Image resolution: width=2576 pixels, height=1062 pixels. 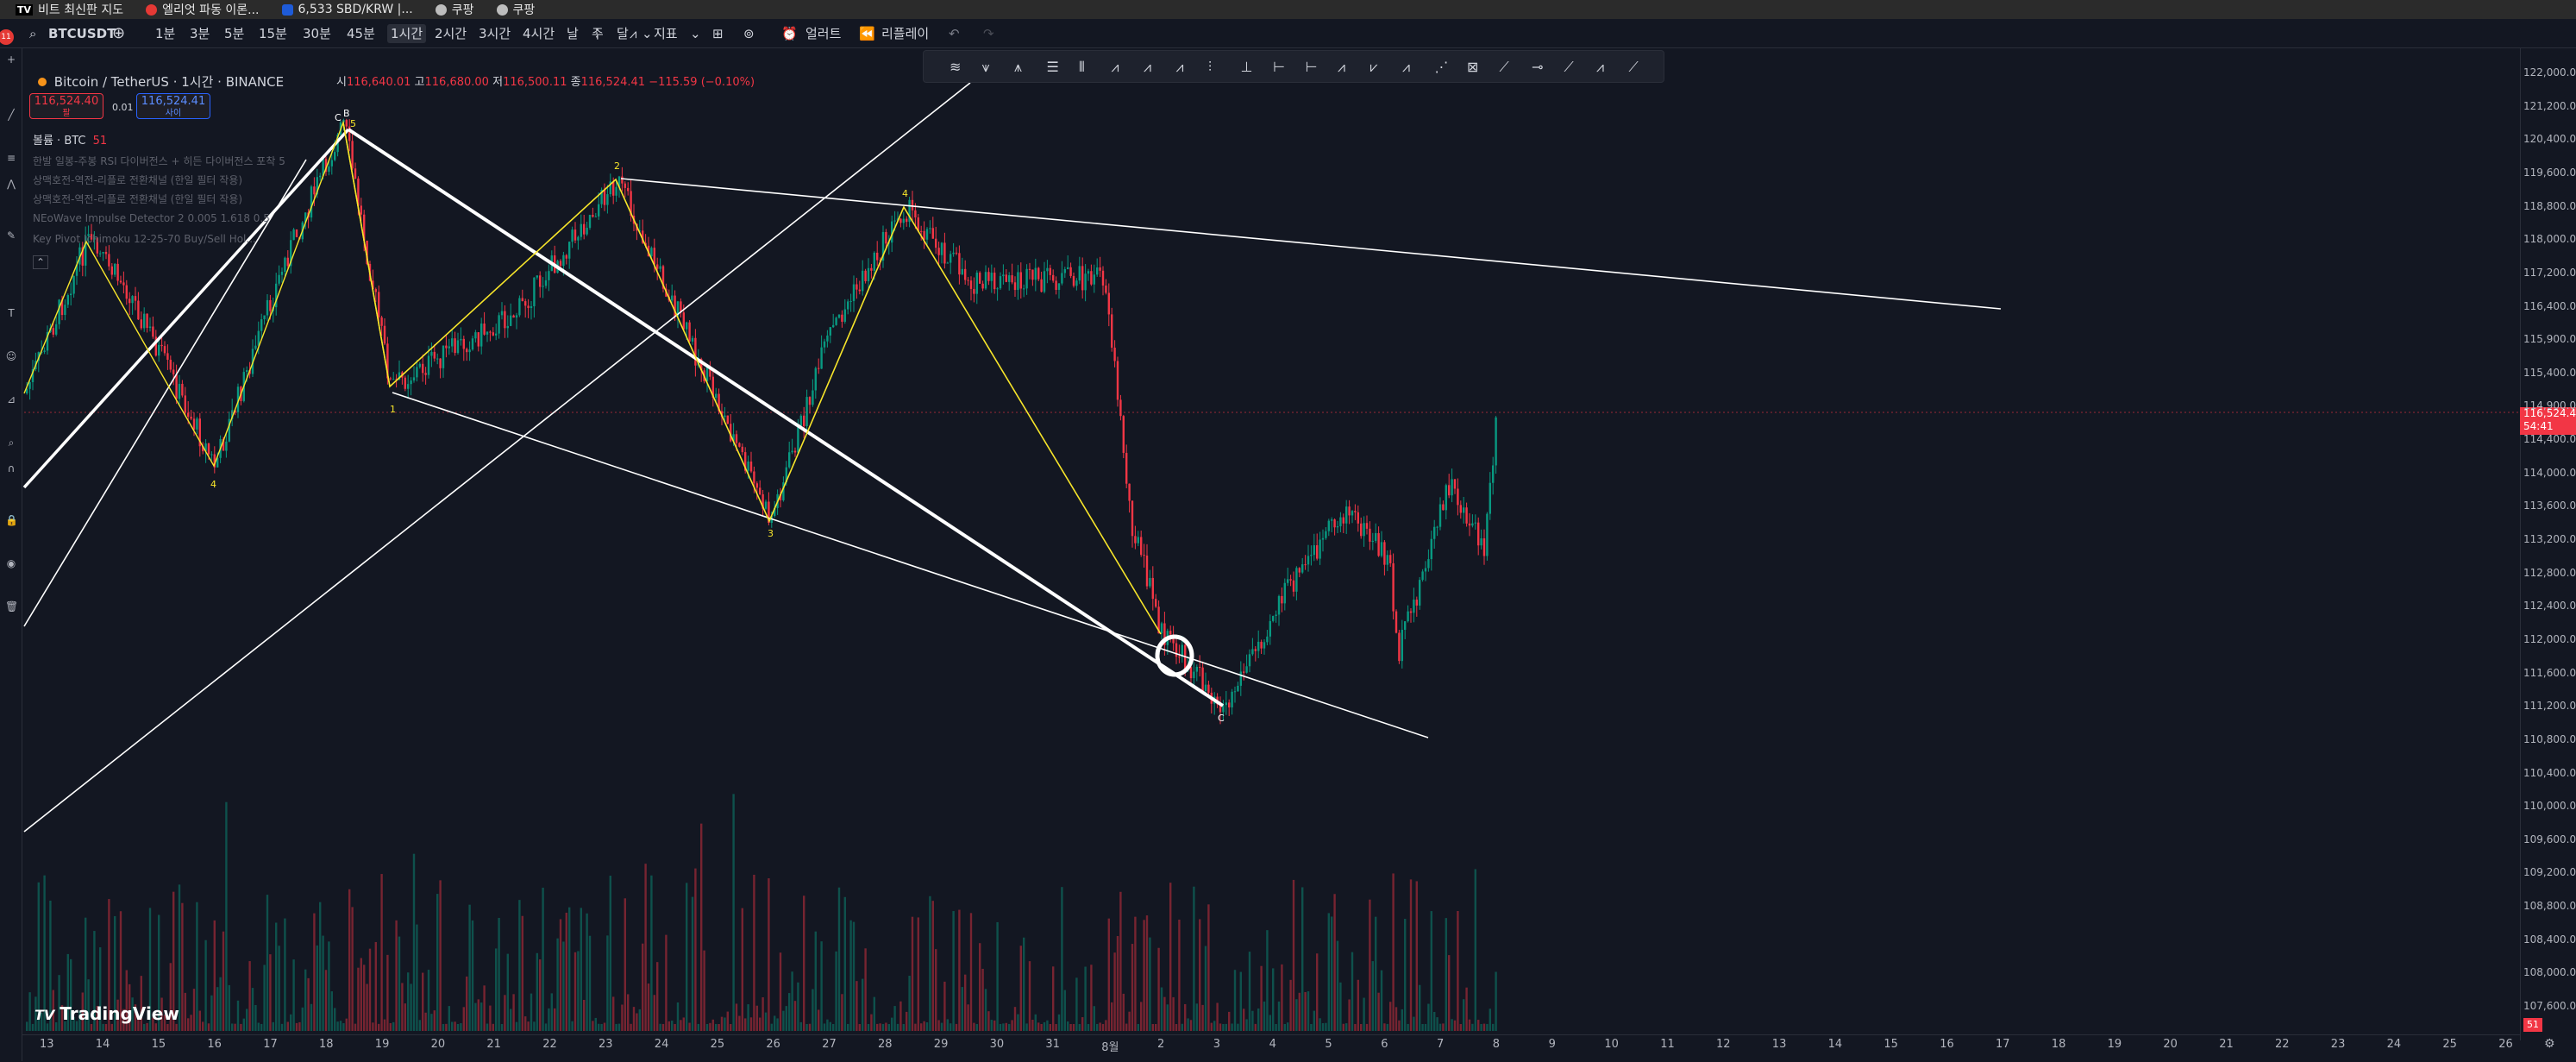 I want to click on drawing-tool-icon: ☰, so click(x=1055, y=67).